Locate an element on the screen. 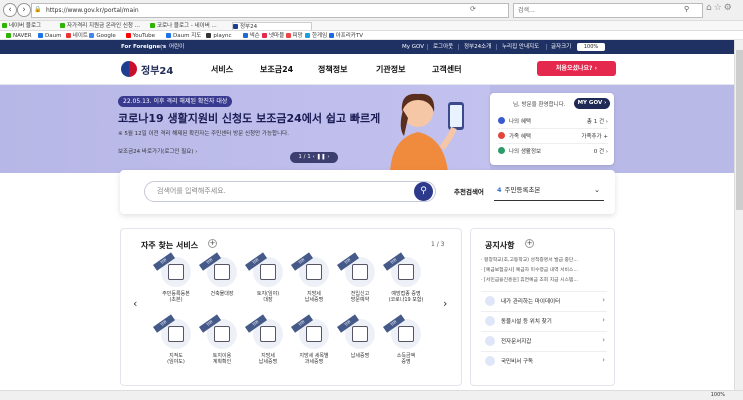  main-search-input: 검색어를 입력해주세요. is located at coordinates (290, 191).